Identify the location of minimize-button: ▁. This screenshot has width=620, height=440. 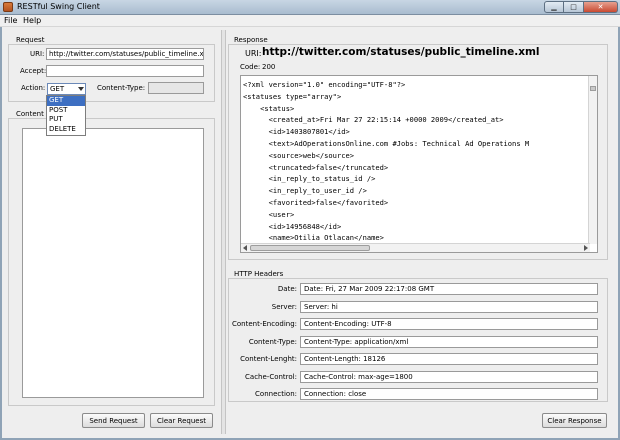
(554, 7).